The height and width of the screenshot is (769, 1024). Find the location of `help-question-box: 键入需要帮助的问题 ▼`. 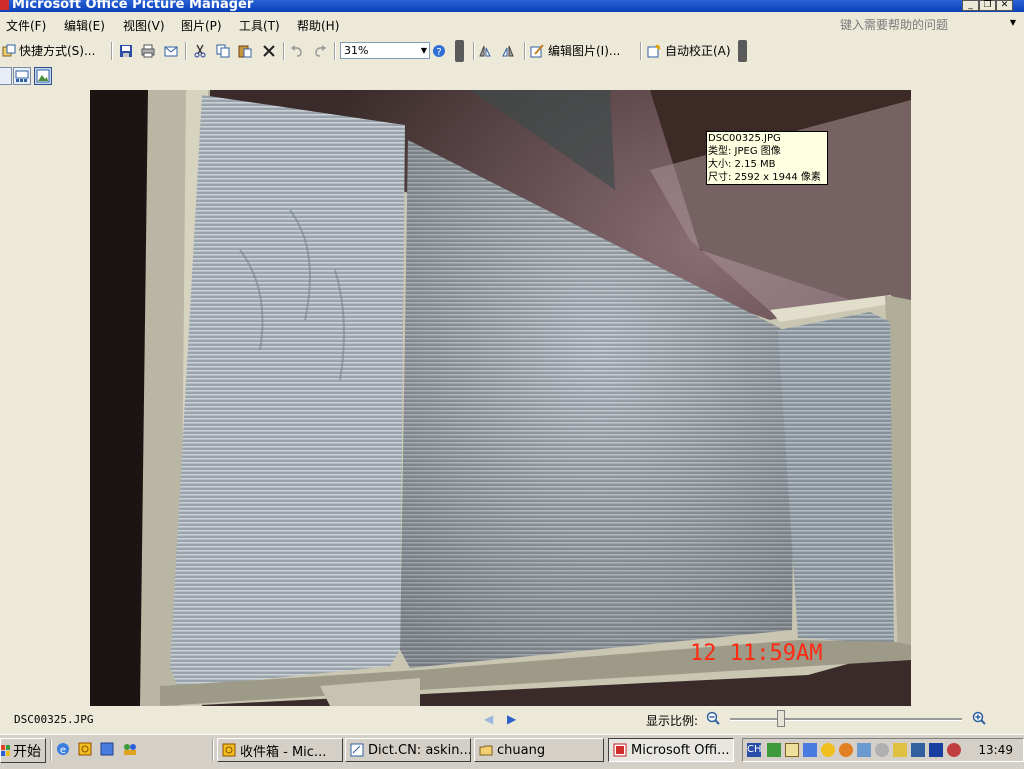

help-question-box: 键入需要帮助的问题 ▼ is located at coordinates (928, 24).